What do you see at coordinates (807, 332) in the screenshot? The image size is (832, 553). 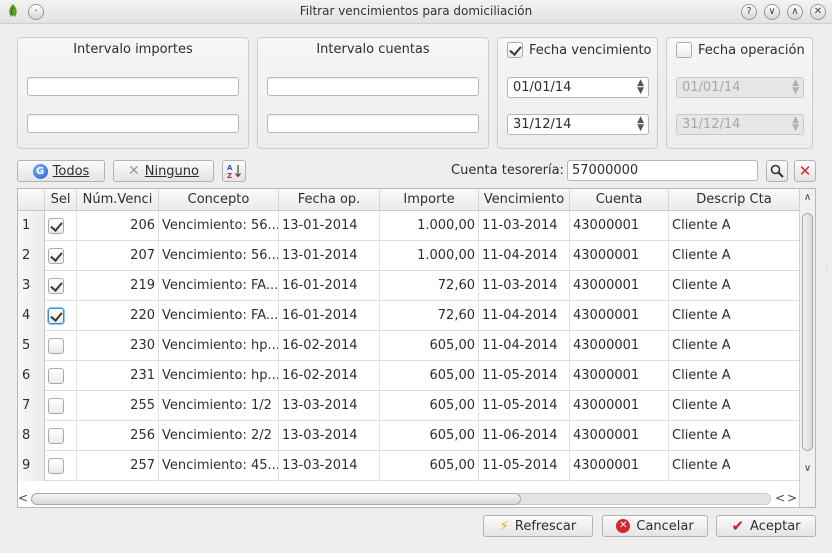 I see `vertical-scroll-thumb` at bounding box center [807, 332].